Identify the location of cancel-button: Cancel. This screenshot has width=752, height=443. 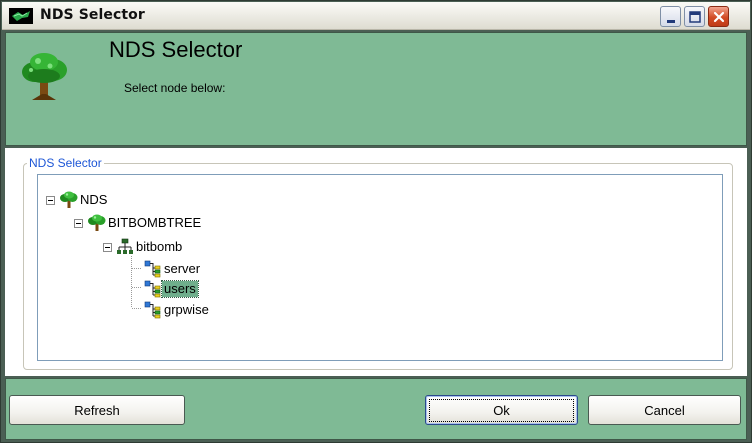
(664, 410).